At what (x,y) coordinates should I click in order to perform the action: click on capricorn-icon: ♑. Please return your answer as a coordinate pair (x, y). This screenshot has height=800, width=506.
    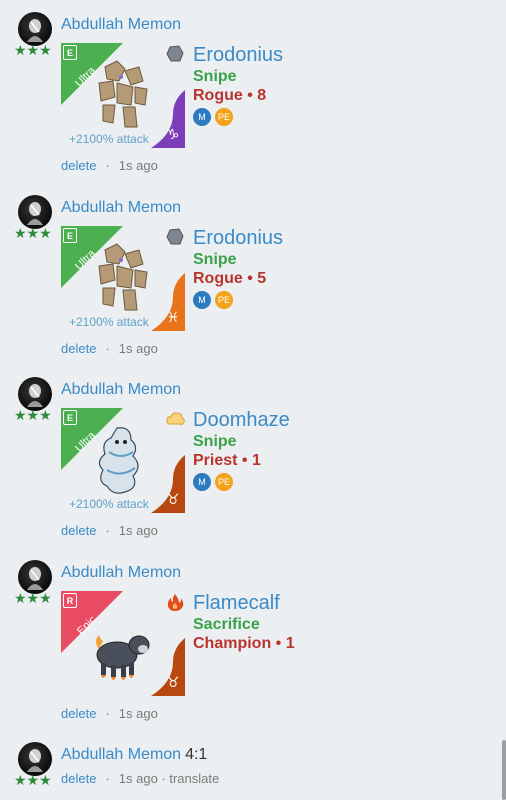
    Looking at the image, I should click on (173, 135).